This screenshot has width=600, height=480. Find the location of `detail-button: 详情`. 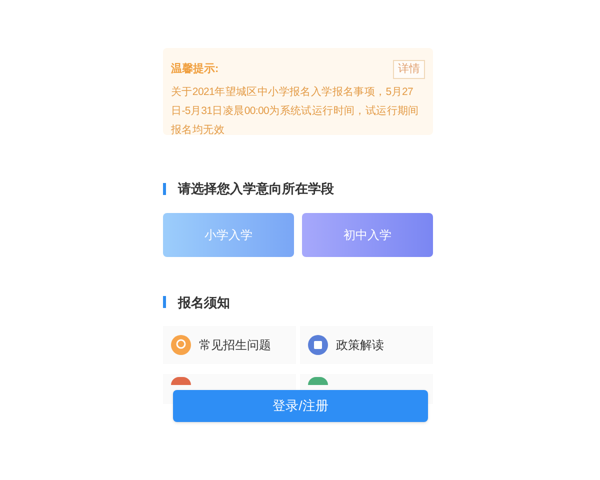

detail-button: 详情 is located at coordinates (409, 69).